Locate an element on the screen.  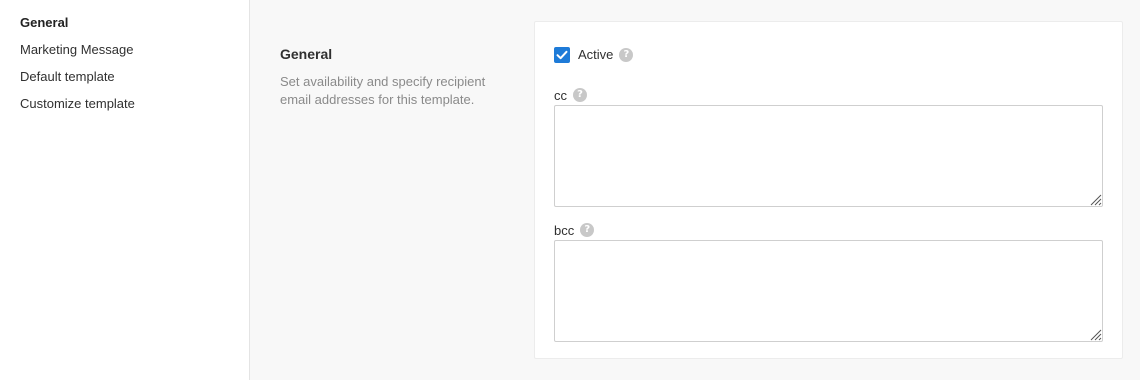
bcc-textarea is located at coordinates (828, 291).